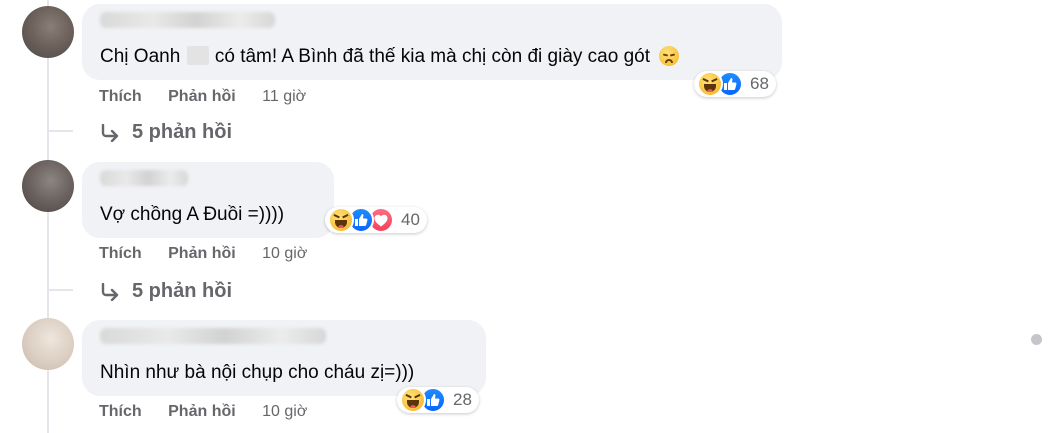 The height and width of the screenshot is (433, 1049). Describe the element at coordinates (1036, 339) in the screenshot. I see `scrollbar-indicator` at that location.